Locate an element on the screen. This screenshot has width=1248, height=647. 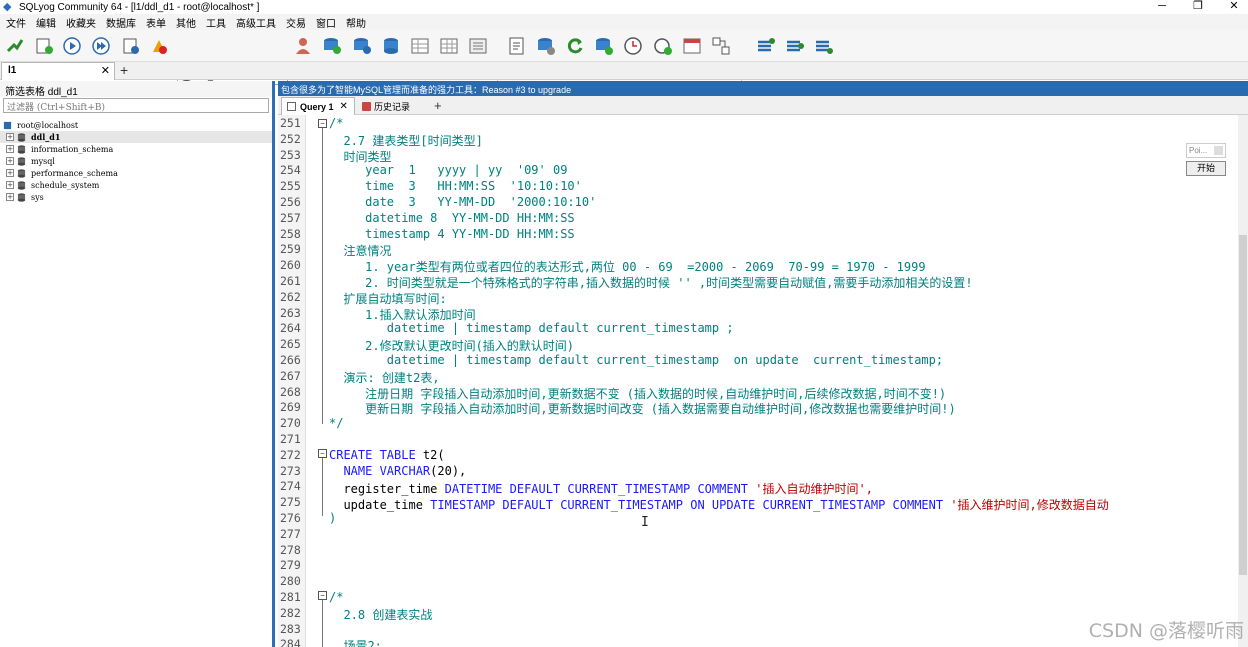
tree-item-database: + information_schema is located at coordinates (136, 149).